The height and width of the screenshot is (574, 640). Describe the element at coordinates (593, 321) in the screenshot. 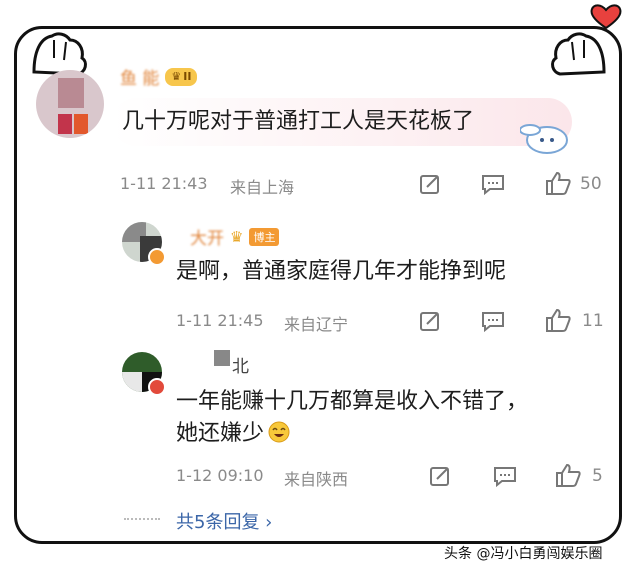

I see `like-count: 11` at that location.